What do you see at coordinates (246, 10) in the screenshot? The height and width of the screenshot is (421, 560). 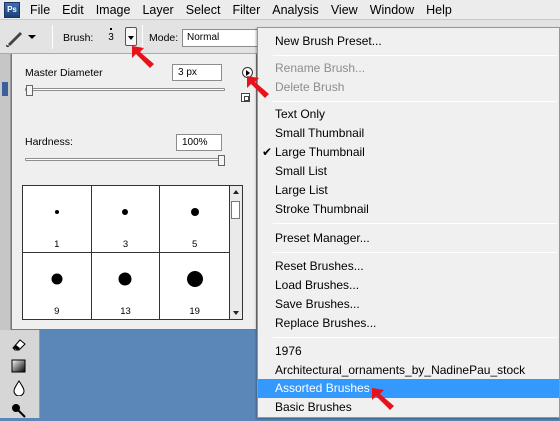 I see `menu-filter: Filter` at bounding box center [246, 10].